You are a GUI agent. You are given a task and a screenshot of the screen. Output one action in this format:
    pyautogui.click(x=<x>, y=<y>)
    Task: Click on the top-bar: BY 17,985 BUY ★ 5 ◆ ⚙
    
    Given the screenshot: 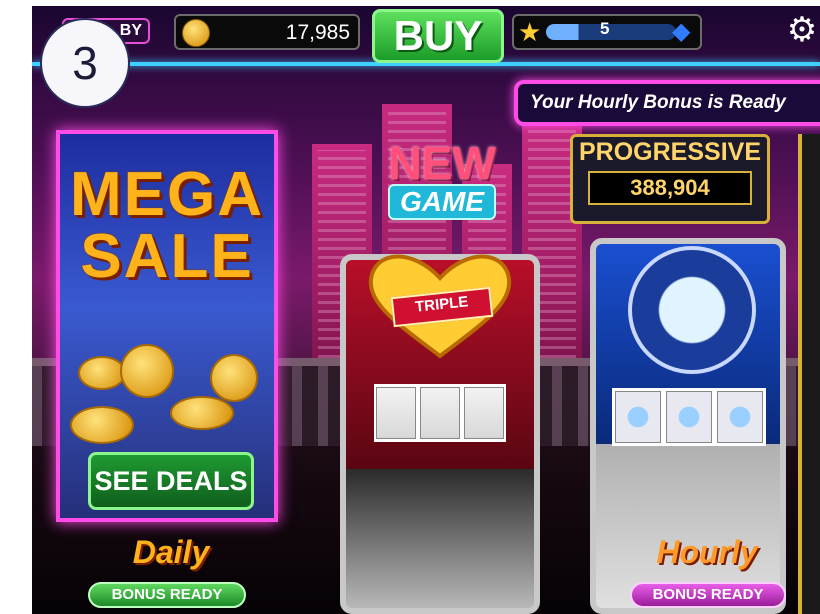 What is the action you would take?
    pyautogui.click(x=426, y=34)
    